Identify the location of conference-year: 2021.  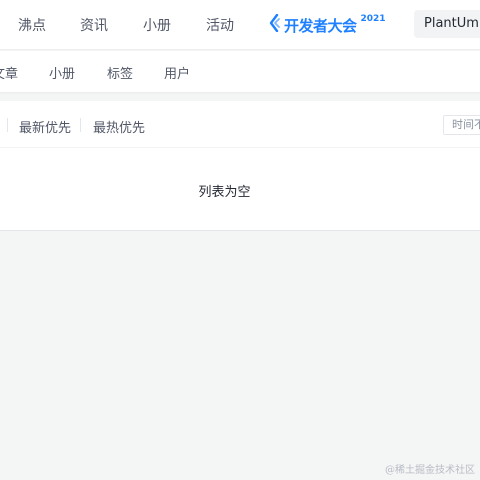
(373, 19).